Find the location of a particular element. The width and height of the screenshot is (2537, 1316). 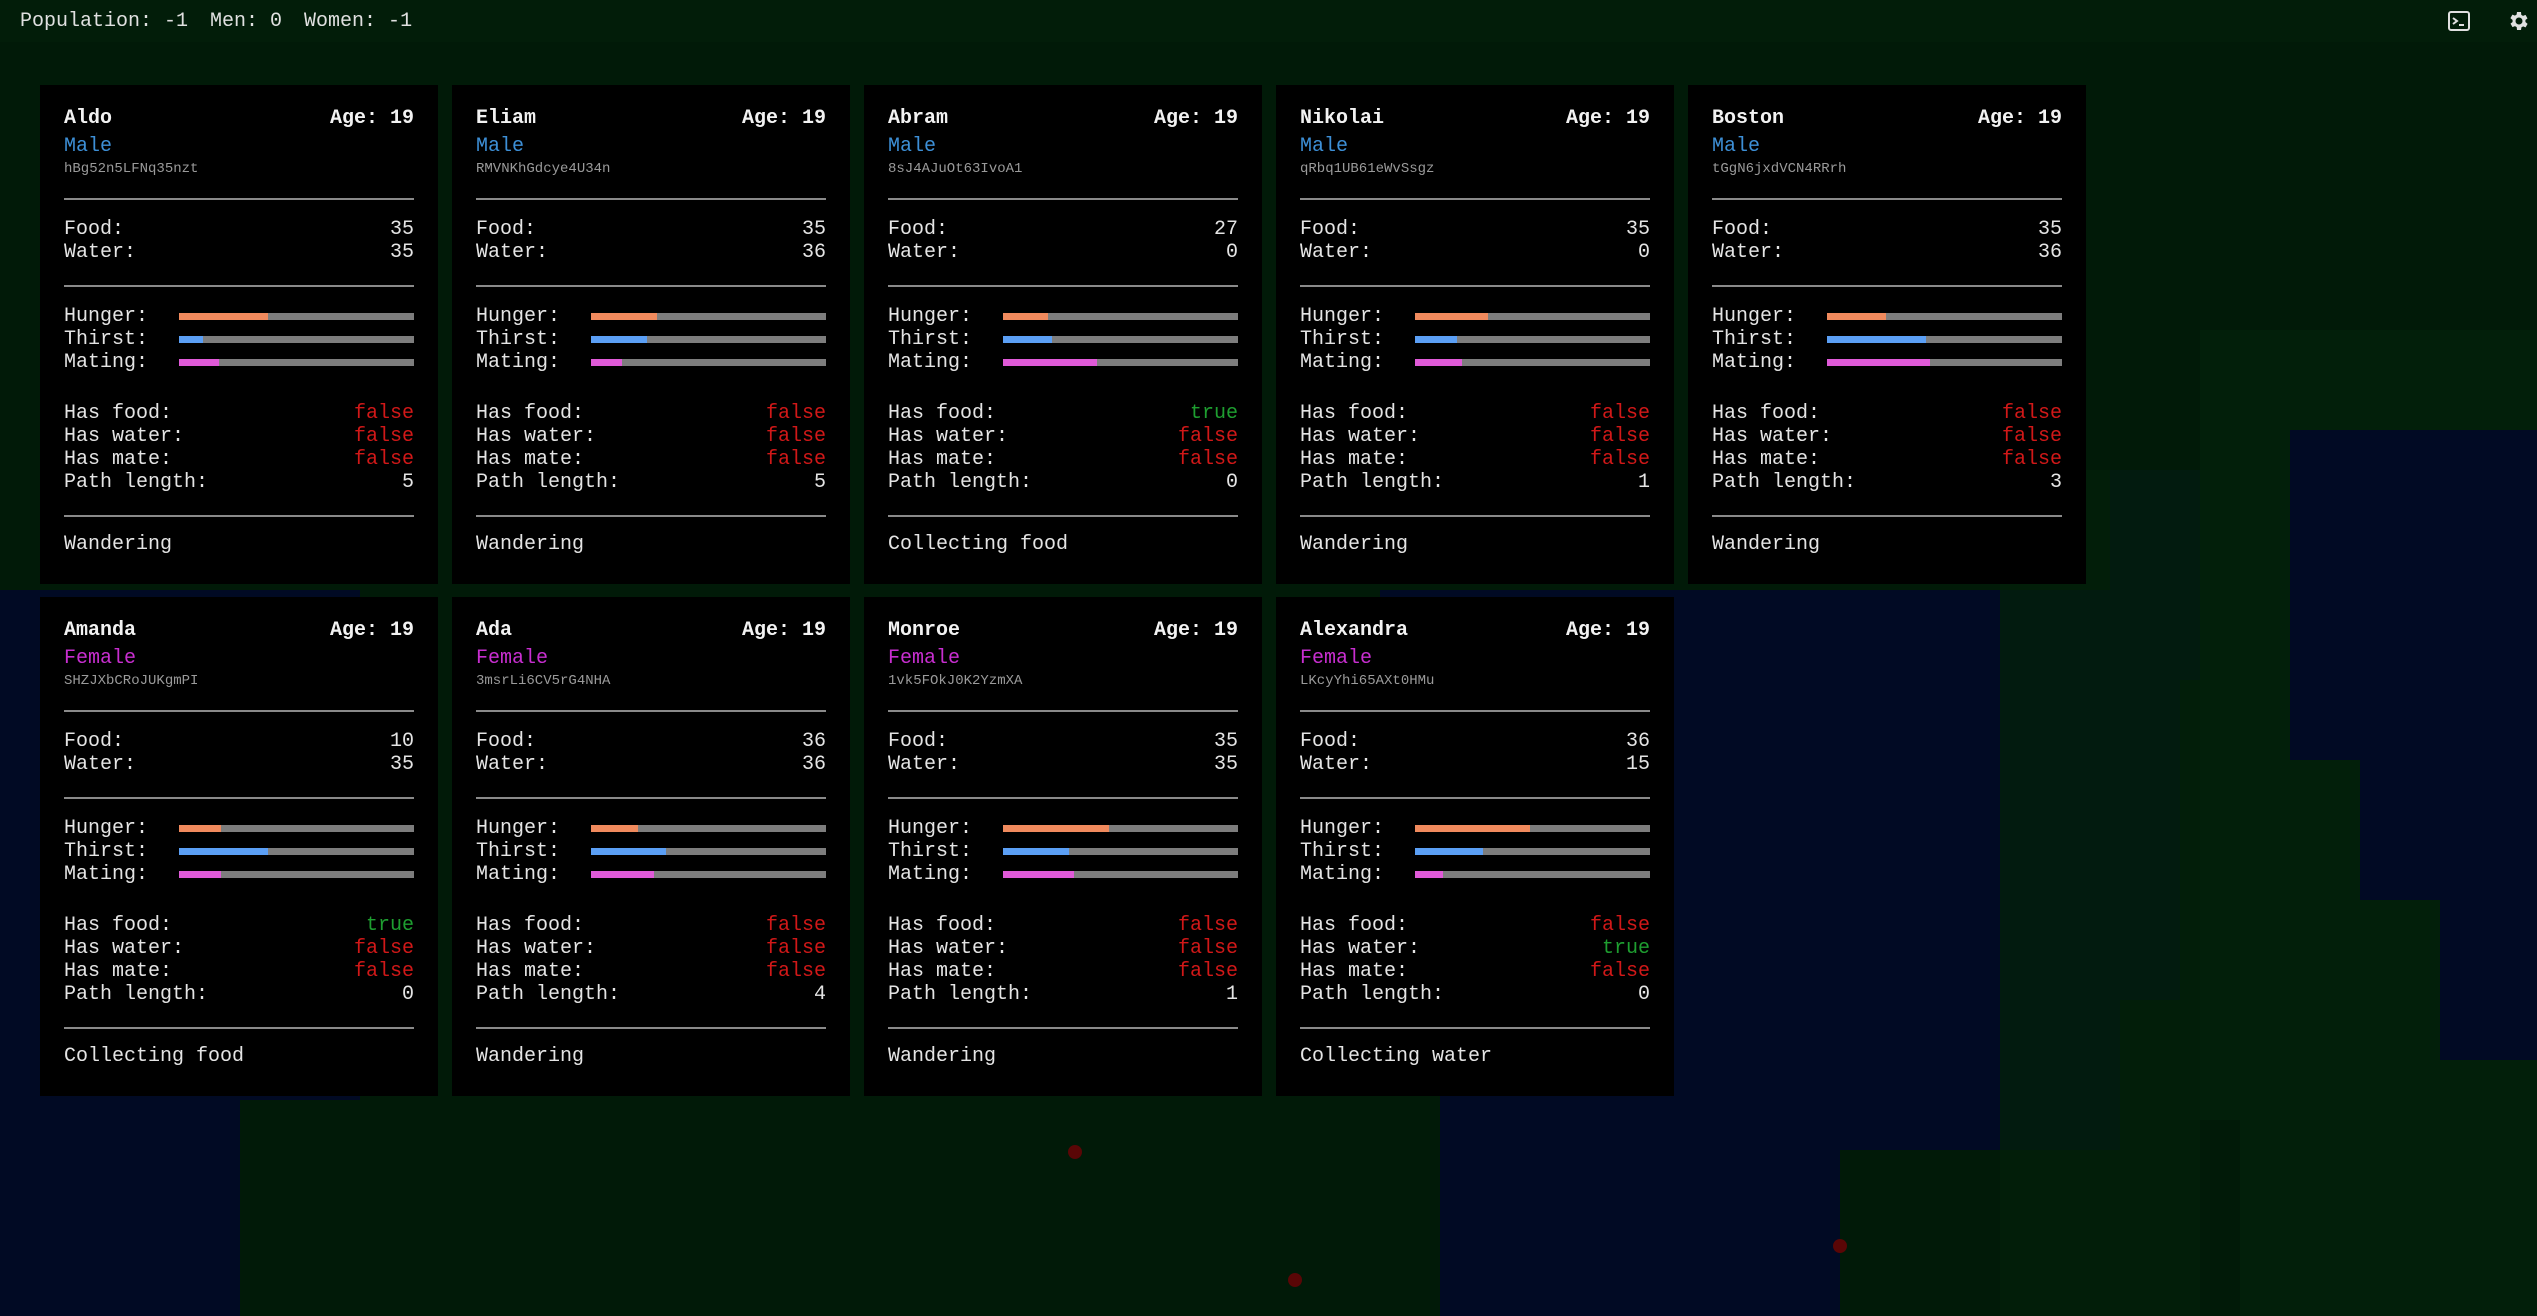

agent-status: Collecting food is located at coordinates (978, 544).